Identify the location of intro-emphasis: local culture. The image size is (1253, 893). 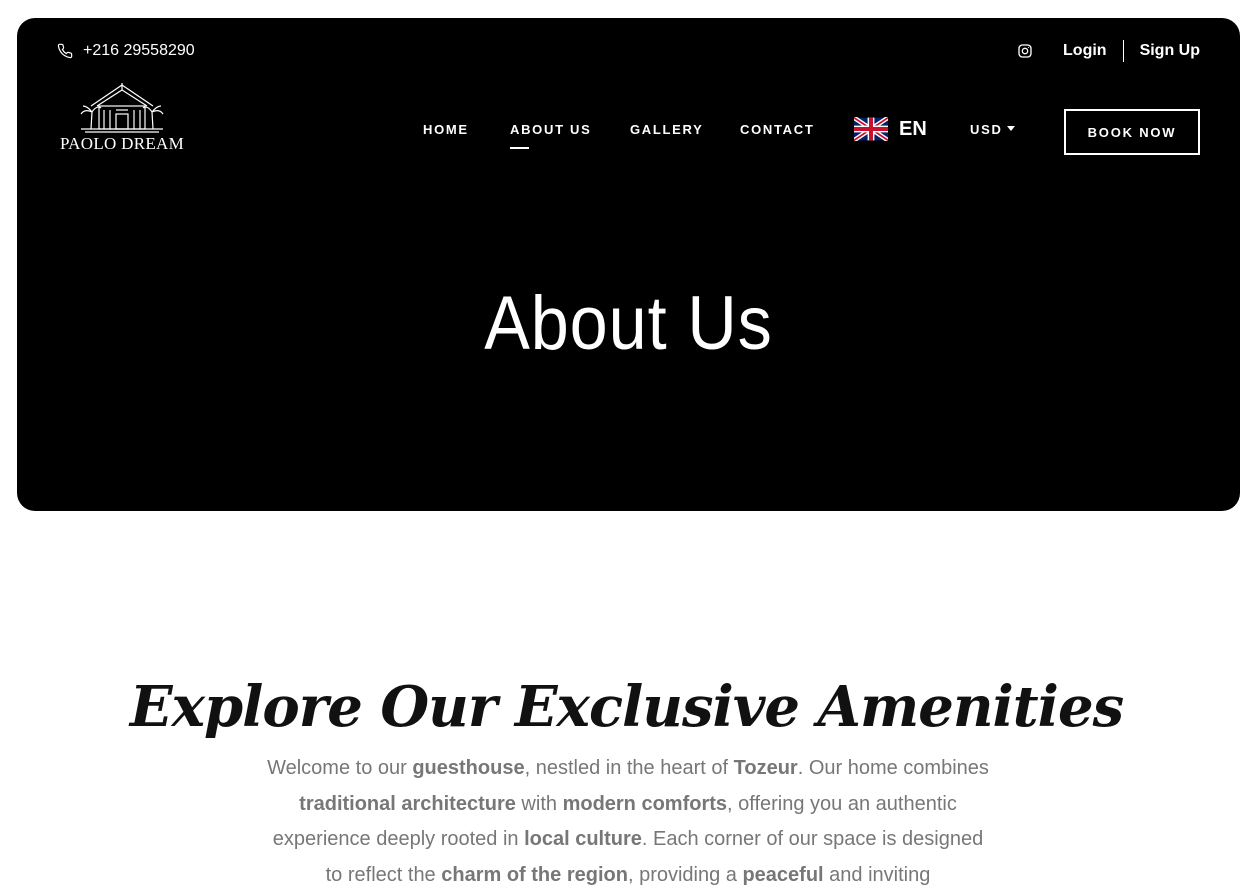
(583, 839).